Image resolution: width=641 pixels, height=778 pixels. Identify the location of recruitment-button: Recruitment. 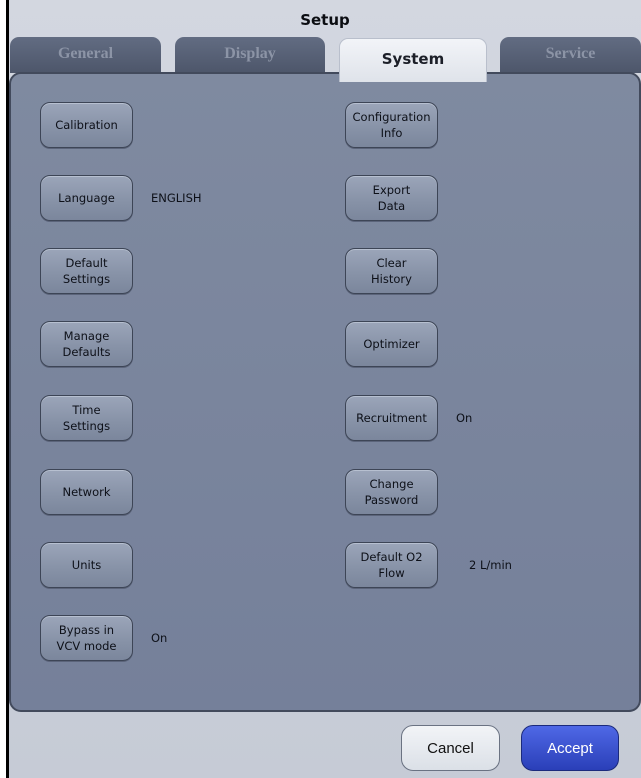
(391, 418).